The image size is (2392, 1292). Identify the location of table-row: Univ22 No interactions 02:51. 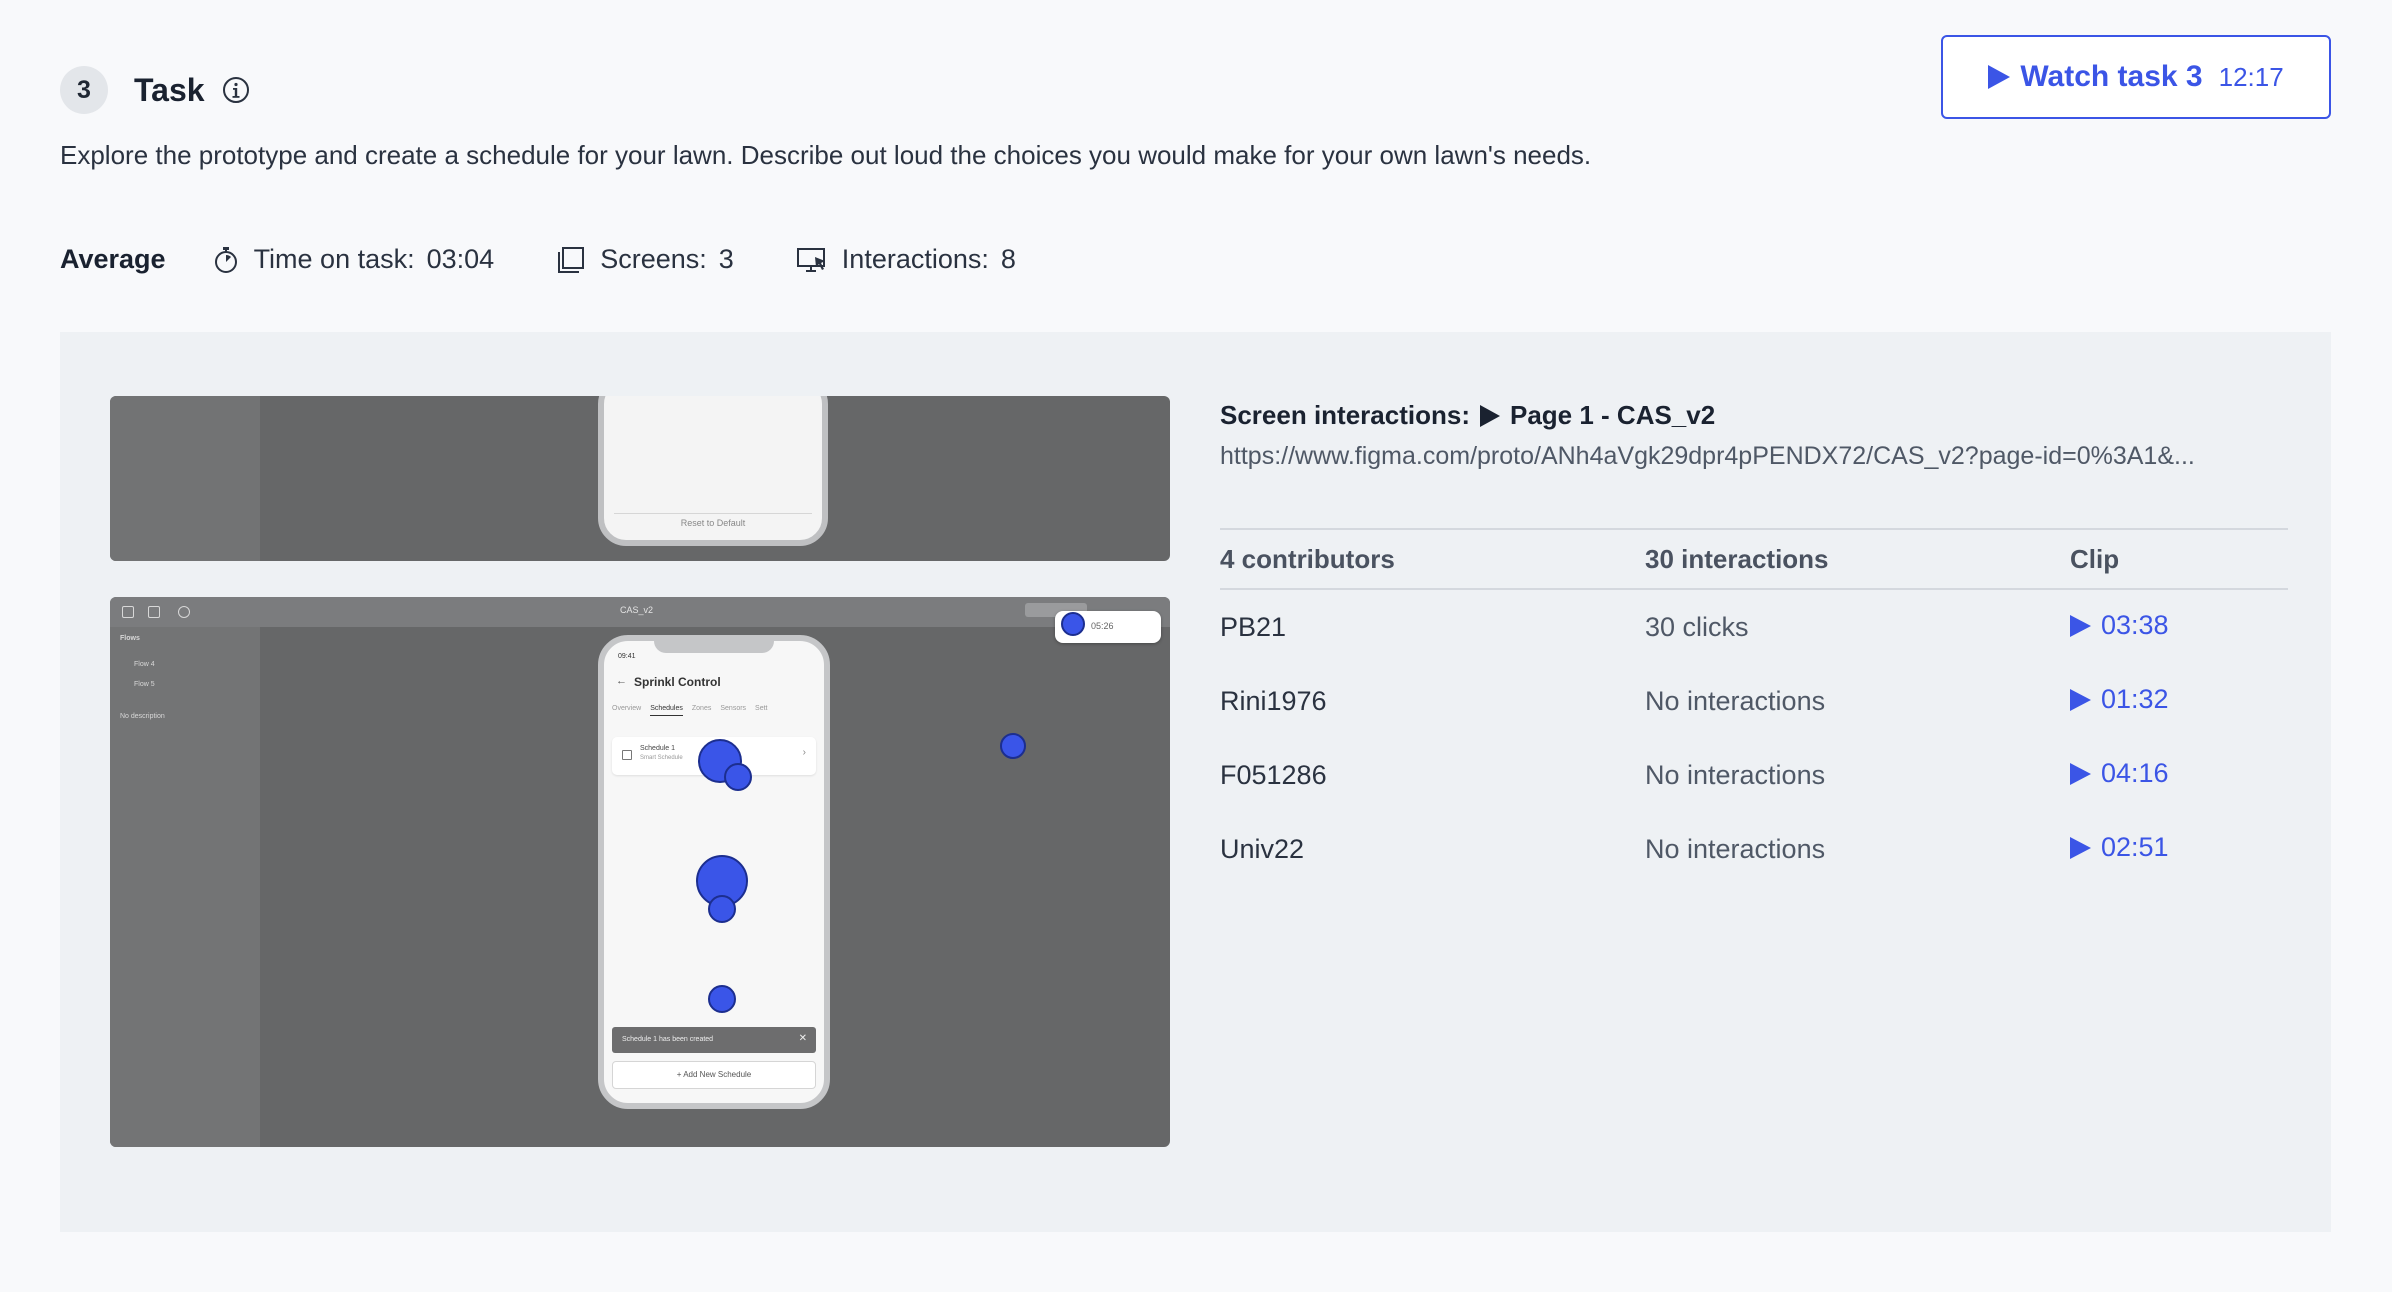
(1754, 849).